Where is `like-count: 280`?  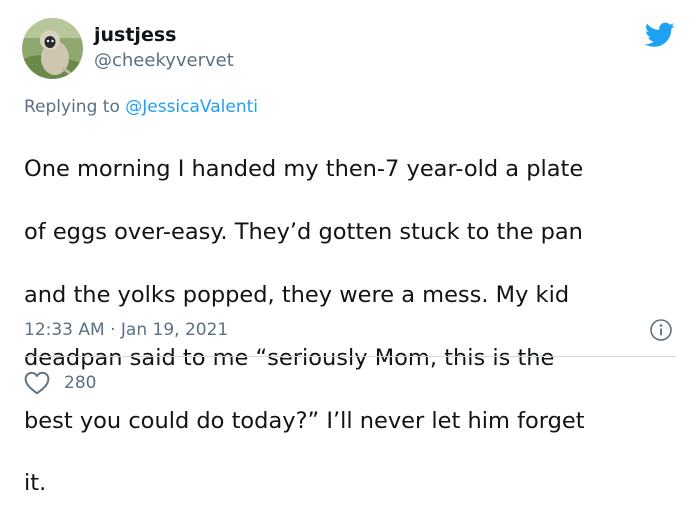 like-count: 280 is located at coordinates (80, 383).